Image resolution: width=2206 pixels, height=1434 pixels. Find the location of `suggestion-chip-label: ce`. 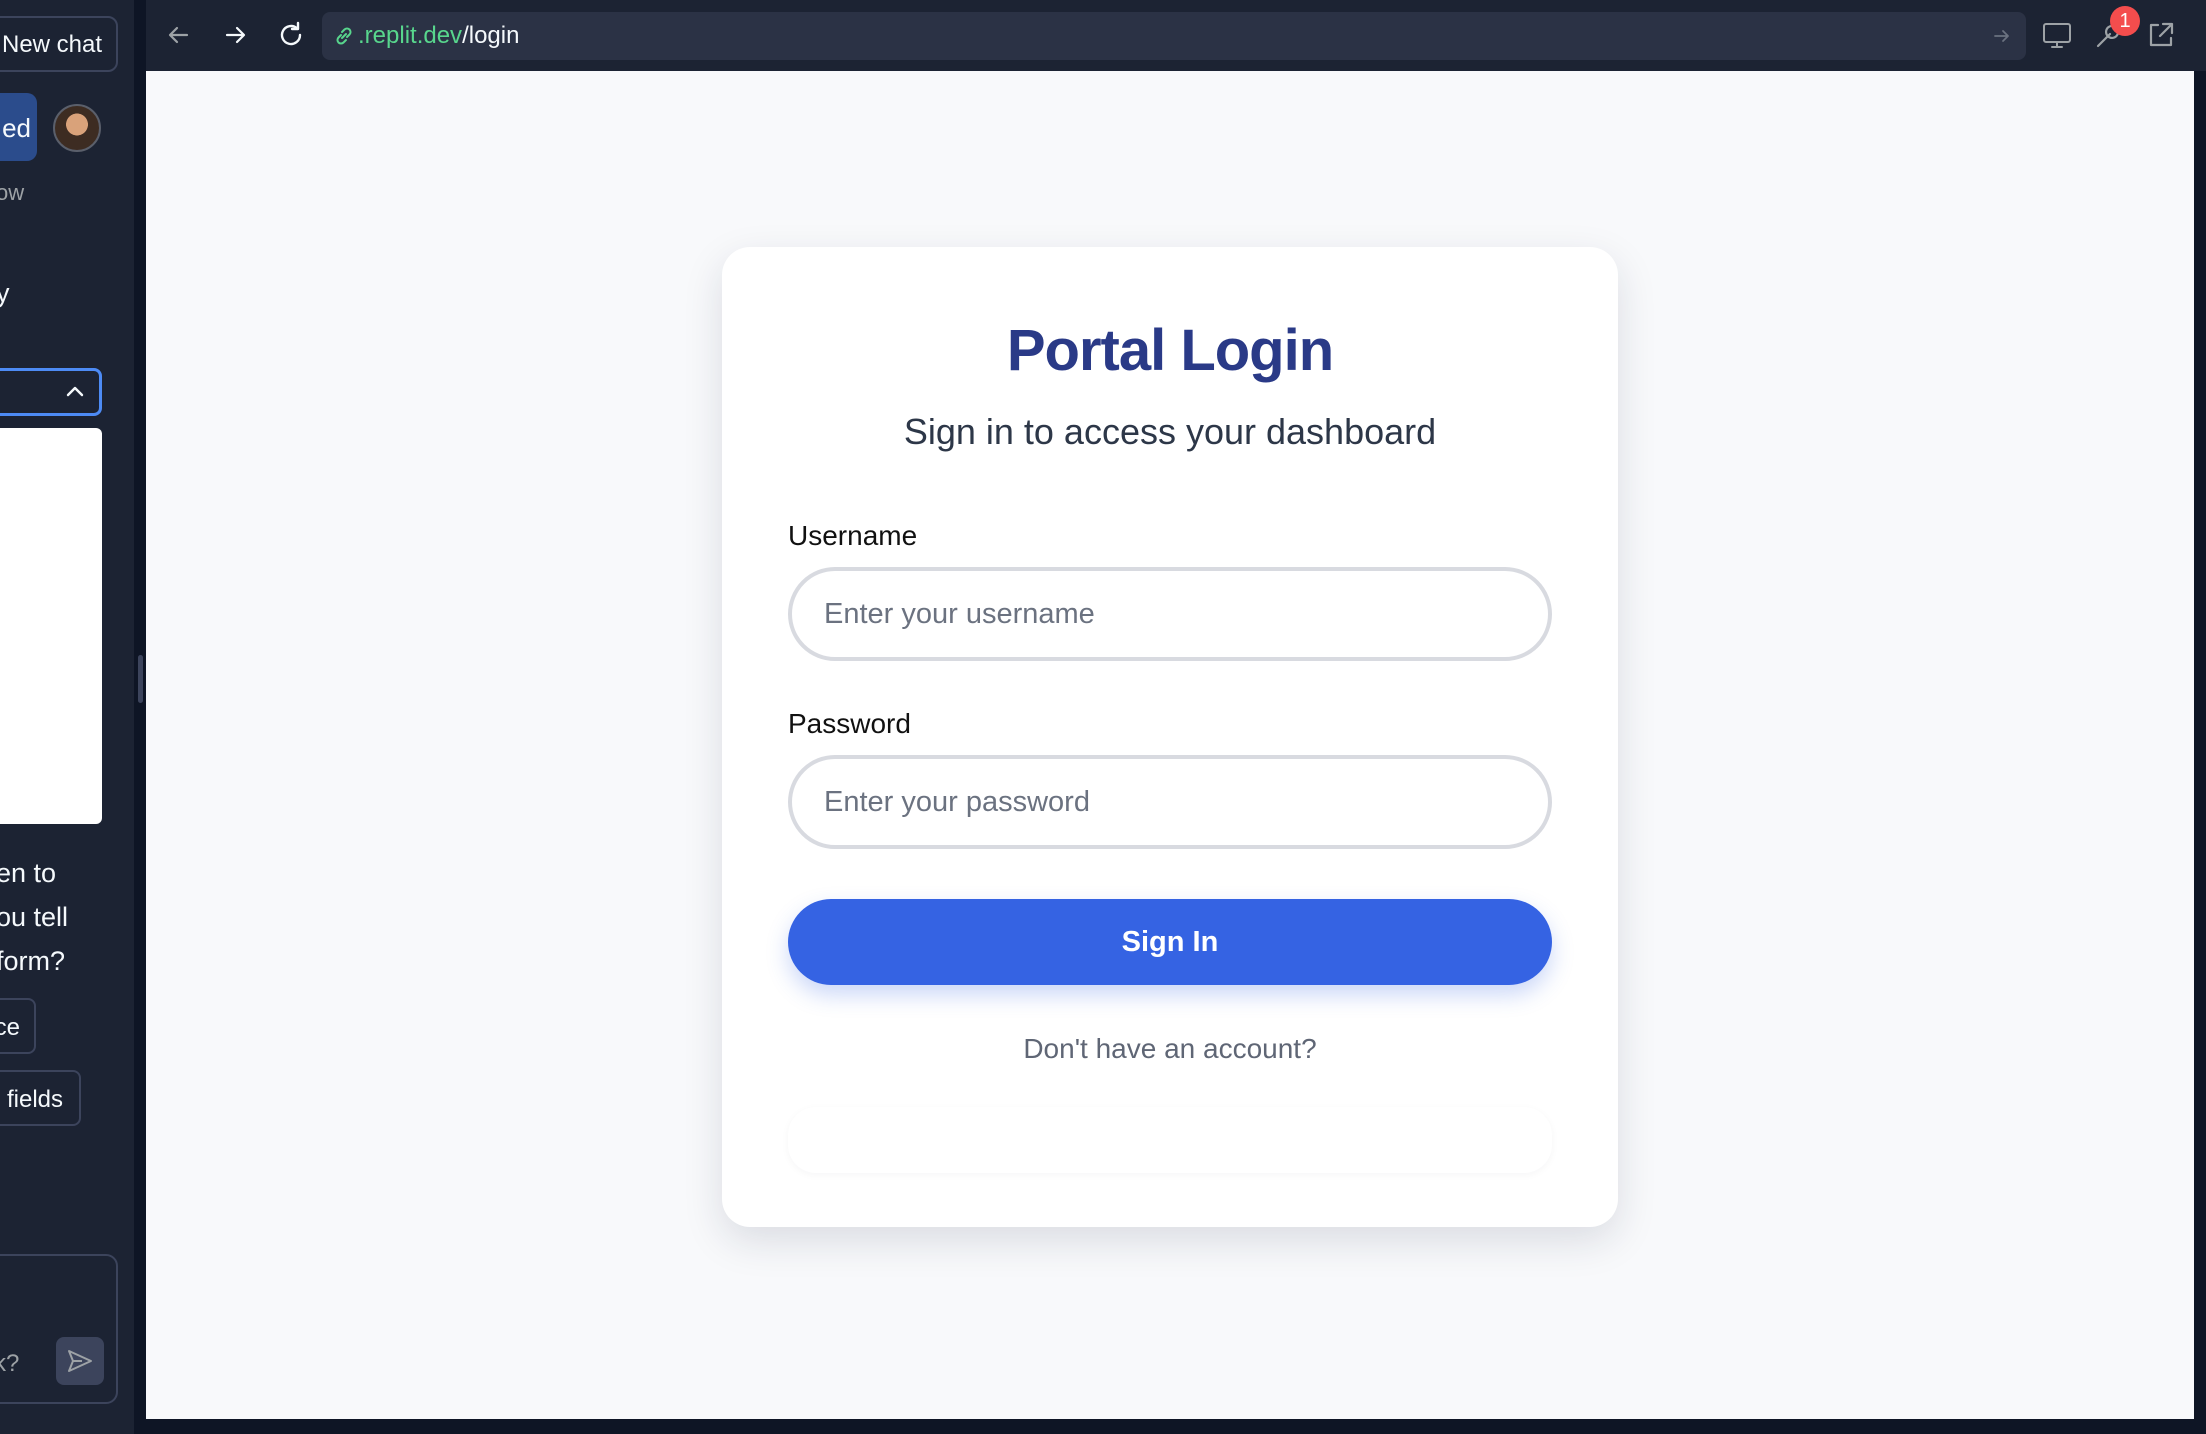

suggestion-chip-label: ce is located at coordinates (10, 1027).